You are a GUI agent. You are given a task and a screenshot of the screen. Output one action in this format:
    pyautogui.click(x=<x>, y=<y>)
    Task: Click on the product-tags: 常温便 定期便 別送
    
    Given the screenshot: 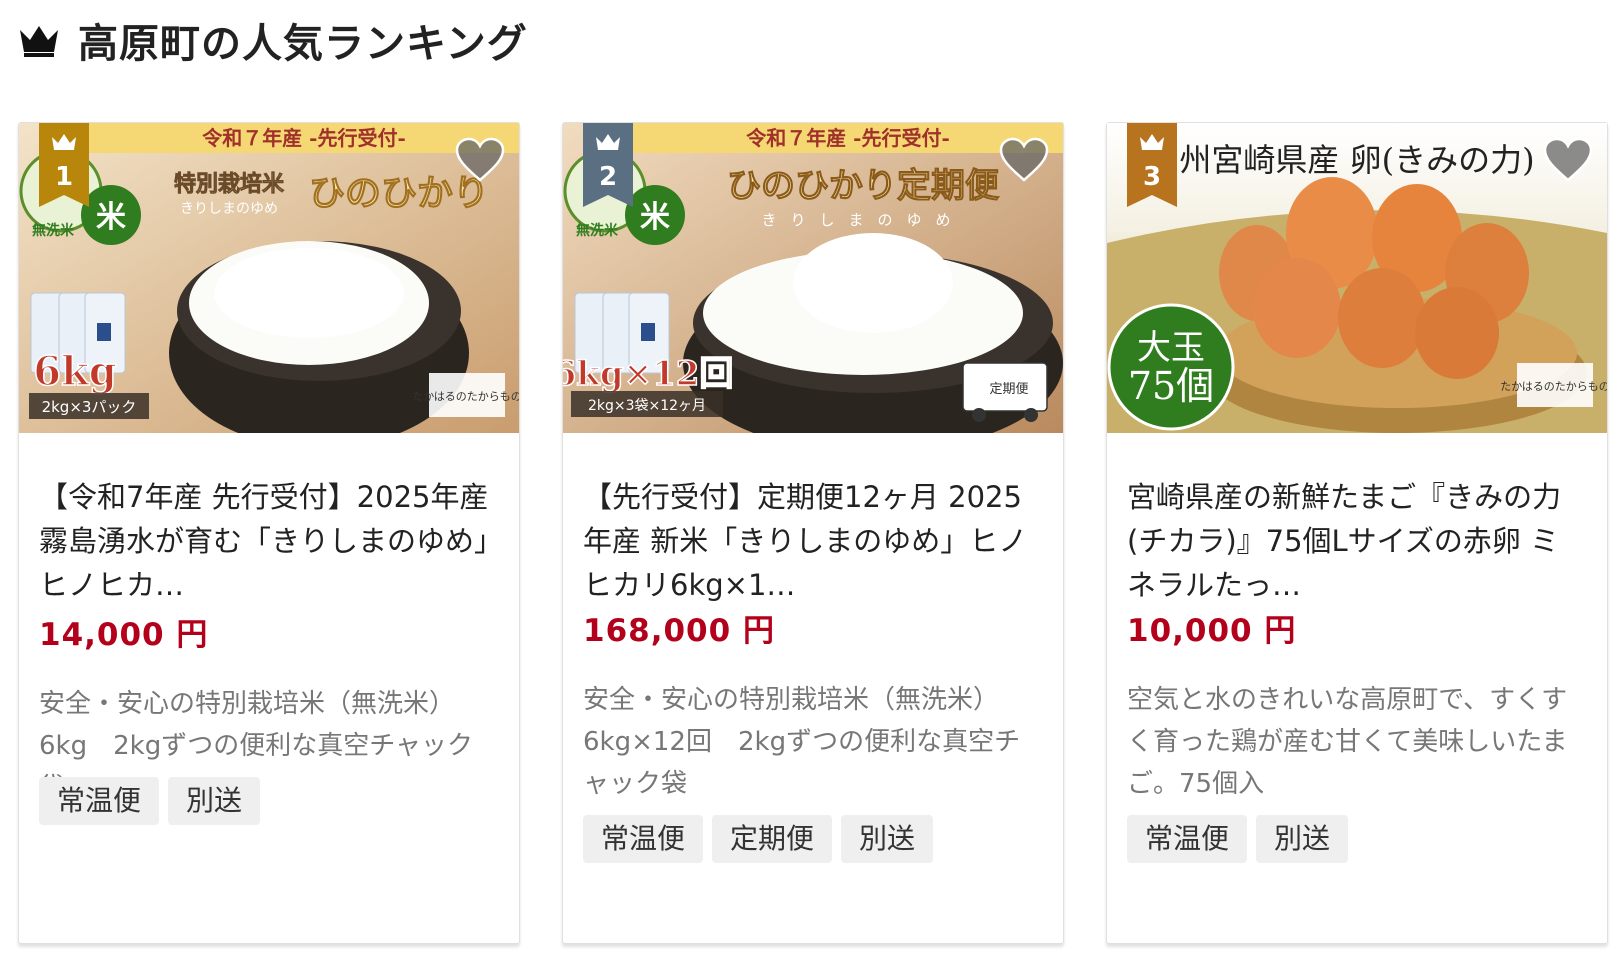 What is the action you would take?
    pyautogui.click(x=758, y=839)
    